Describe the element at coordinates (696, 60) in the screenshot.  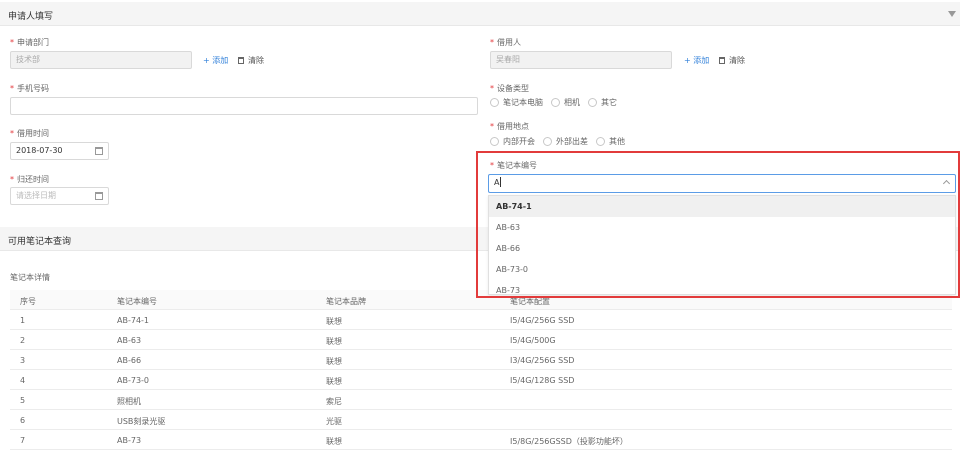
I see `borrower-add-button: + 添加` at that location.